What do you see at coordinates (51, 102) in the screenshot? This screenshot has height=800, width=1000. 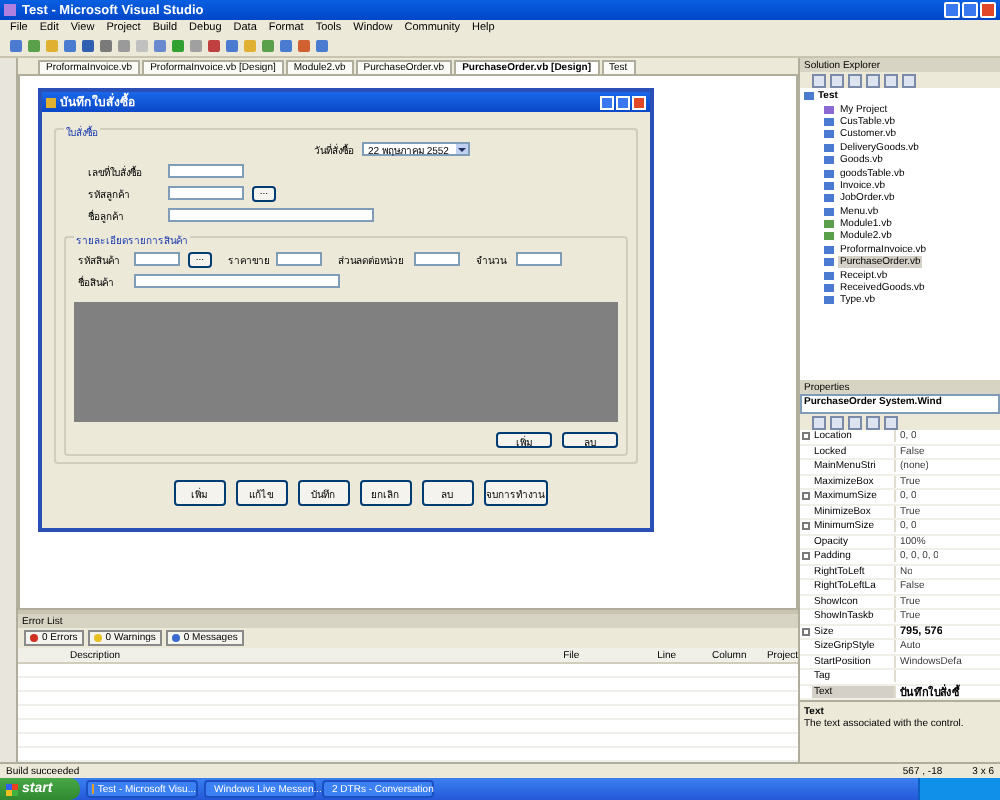 I see `form-icon` at bounding box center [51, 102].